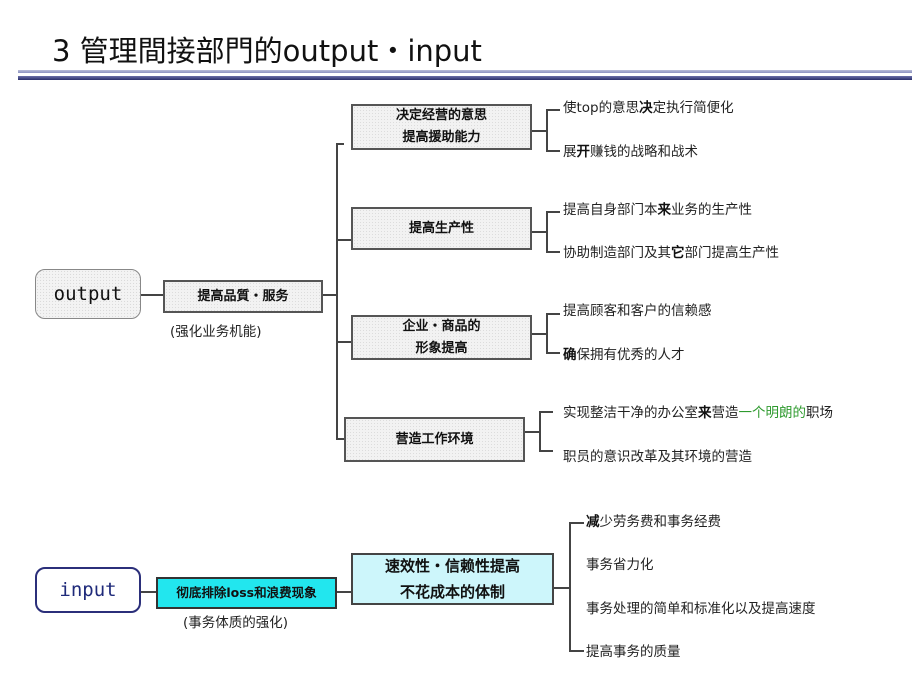 The image size is (920, 690). Describe the element at coordinates (337, 291) in the screenshot. I see `output-trunk-line` at that location.